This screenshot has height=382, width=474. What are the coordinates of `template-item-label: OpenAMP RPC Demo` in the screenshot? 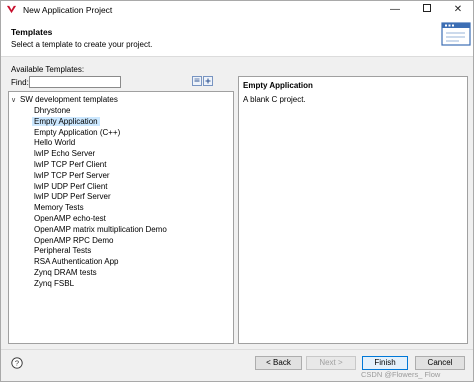 It's located at (74, 240).